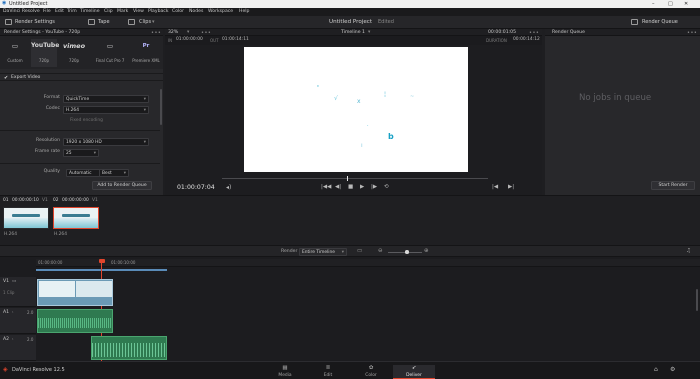 The width and height of the screenshot is (700, 379). I want to click on menu-file: File, so click(47, 12).